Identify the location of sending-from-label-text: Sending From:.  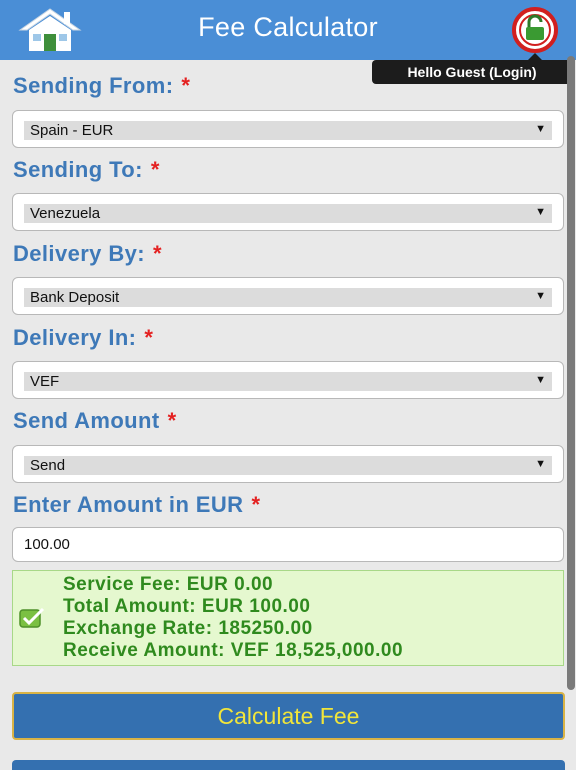
(93, 85).